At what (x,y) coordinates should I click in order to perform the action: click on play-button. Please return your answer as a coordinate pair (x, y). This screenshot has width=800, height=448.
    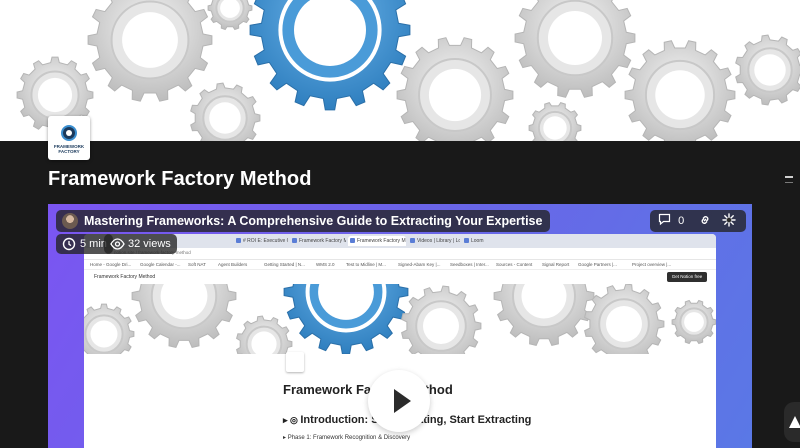
    Looking at the image, I should click on (399, 401).